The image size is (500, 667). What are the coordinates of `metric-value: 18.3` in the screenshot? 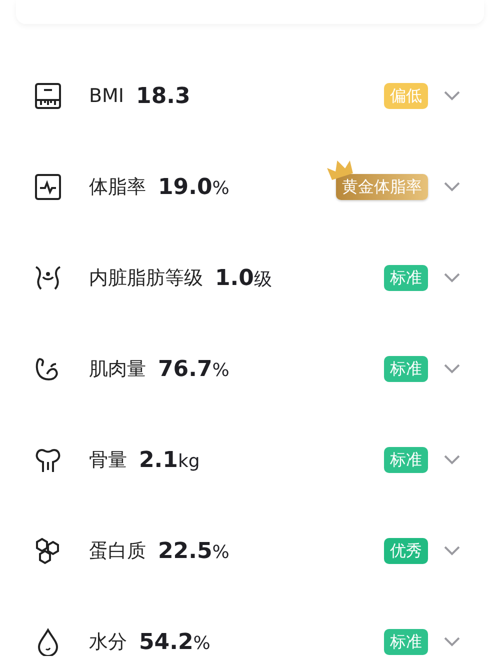 It's located at (163, 96).